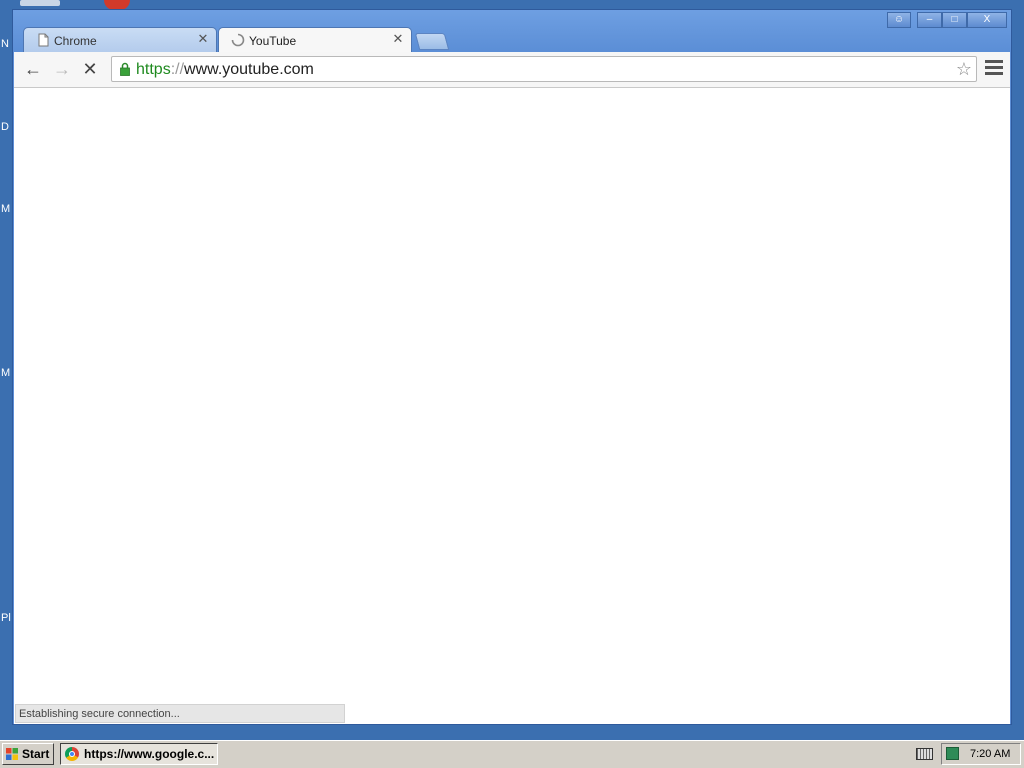  What do you see at coordinates (72, 754) in the screenshot?
I see `chrome-icon` at bounding box center [72, 754].